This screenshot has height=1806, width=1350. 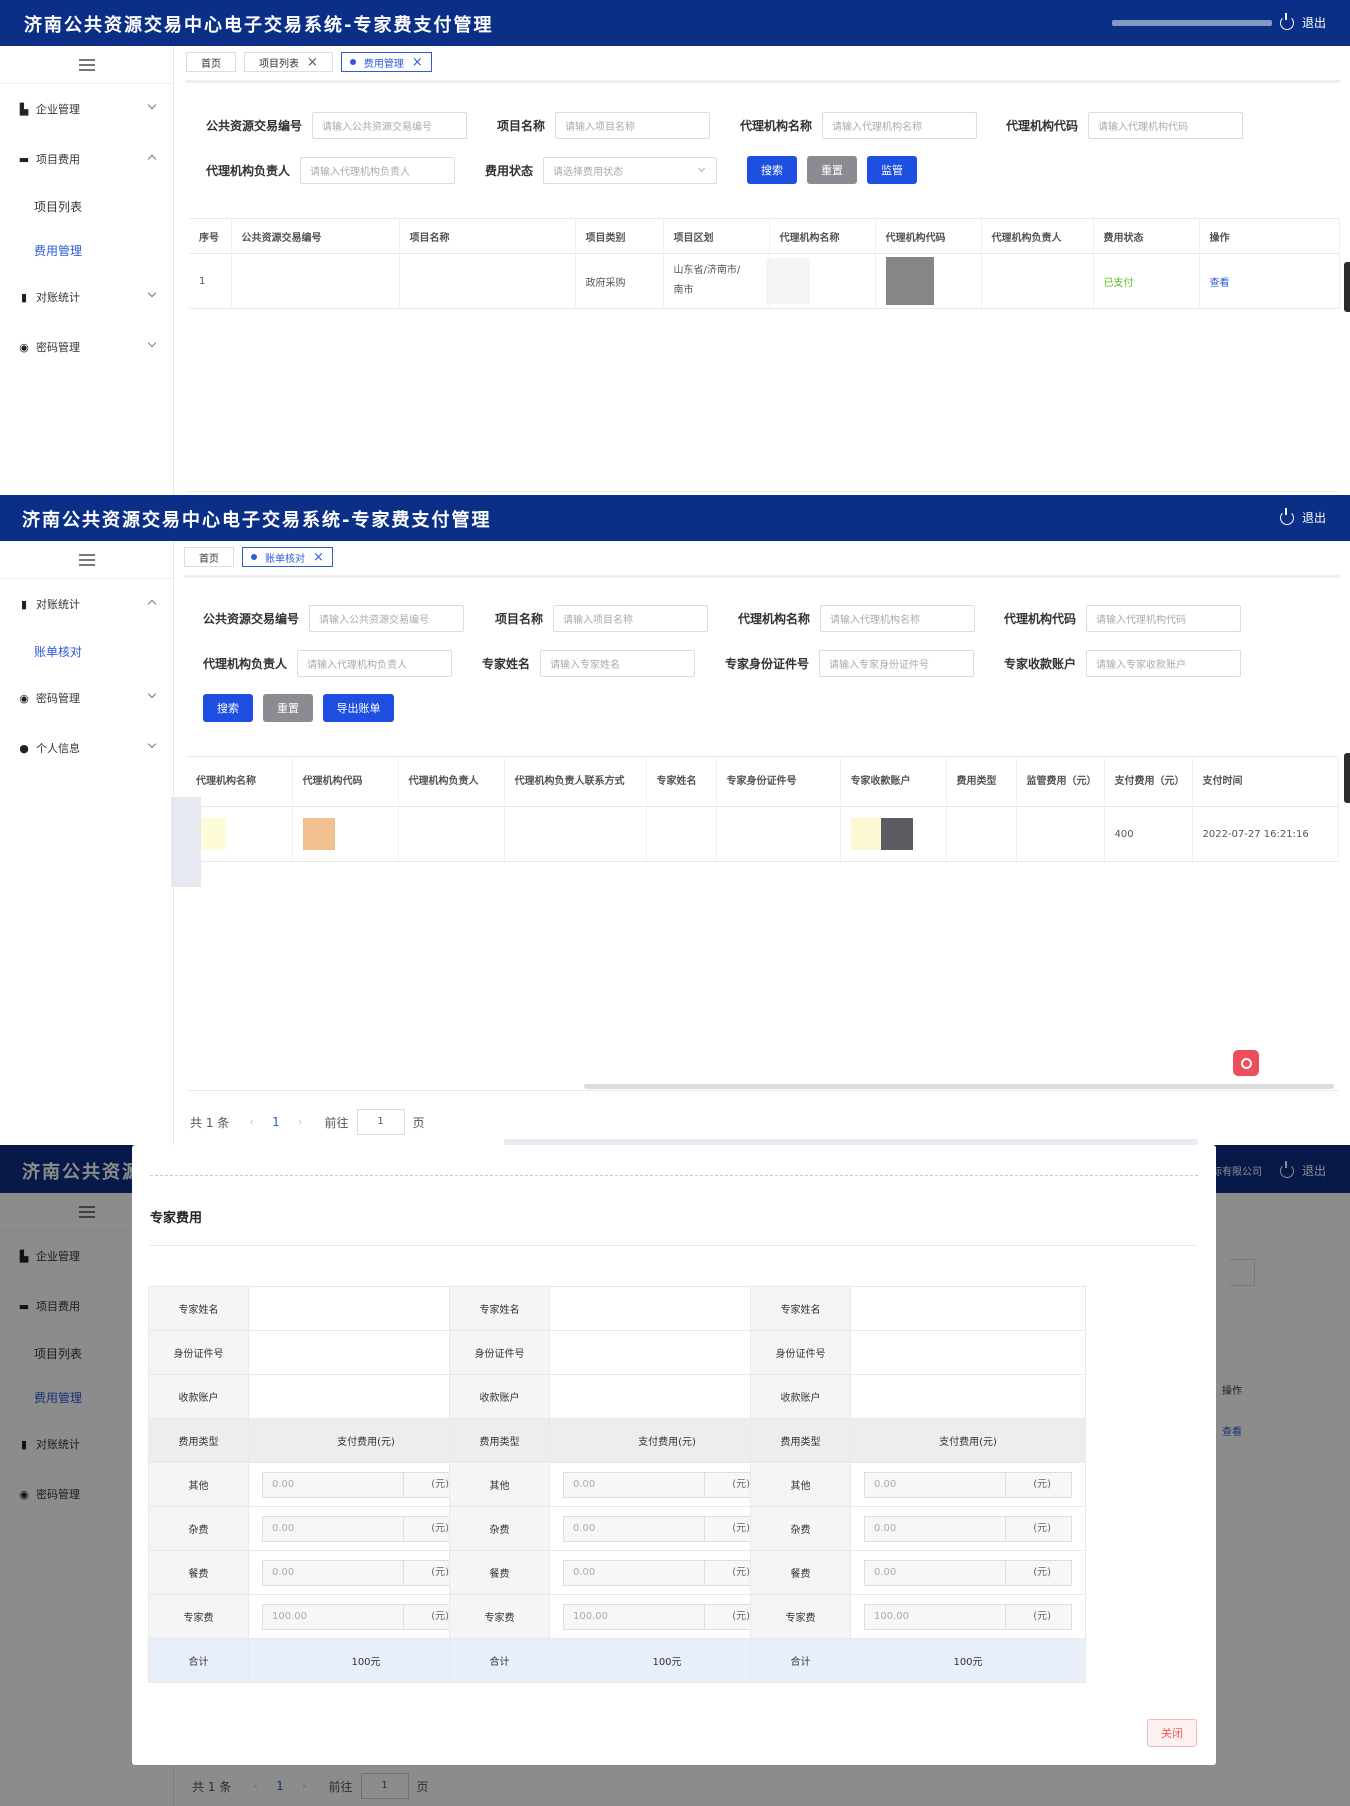 What do you see at coordinates (1060, 781) in the screenshot?
I see `column-header: 监管费用（元）` at bounding box center [1060, 781].